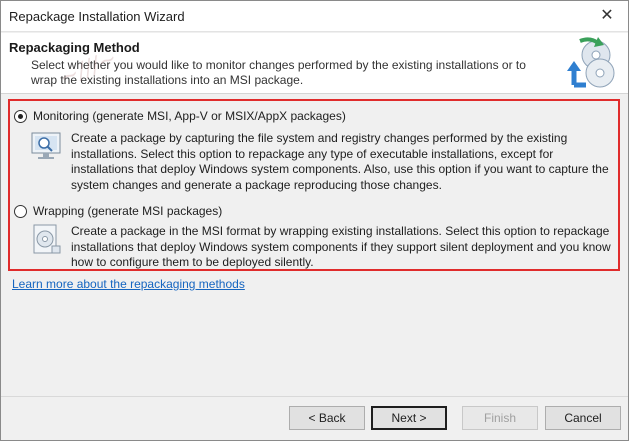 This screenshot has height=441, width=629. What do you see at coordinates (47, 239) in the screenshot?
I see `package-wrap-icon` at bounding box center [47, 239].